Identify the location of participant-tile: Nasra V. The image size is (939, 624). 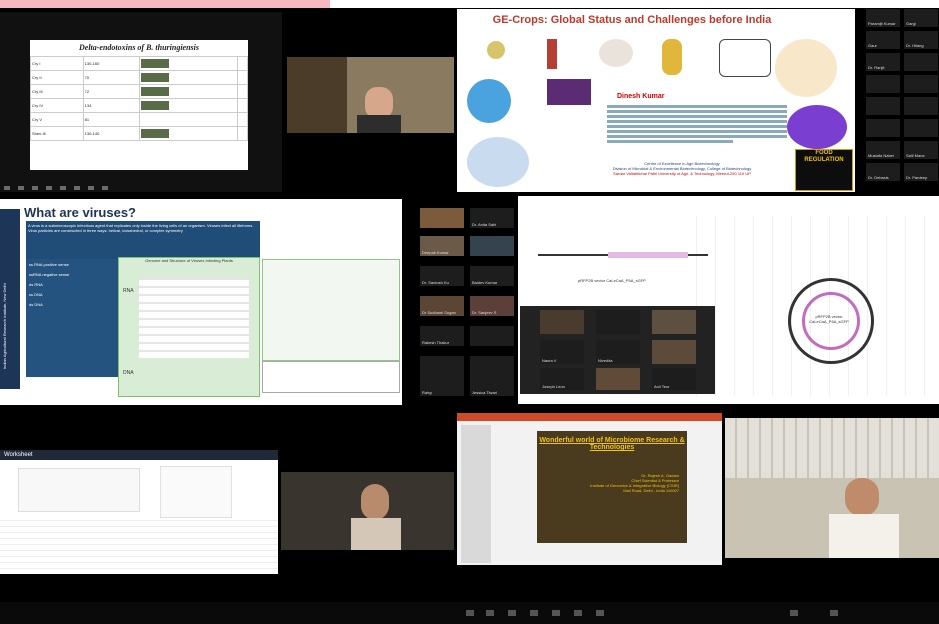
(562, 352).